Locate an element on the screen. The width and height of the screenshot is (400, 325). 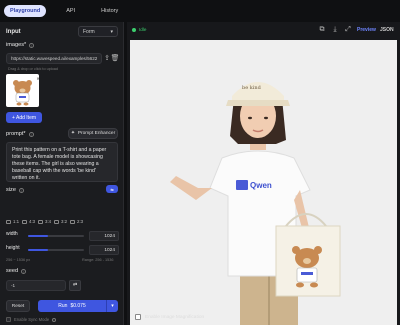
height-label: height is located at coordinates (13, 248).